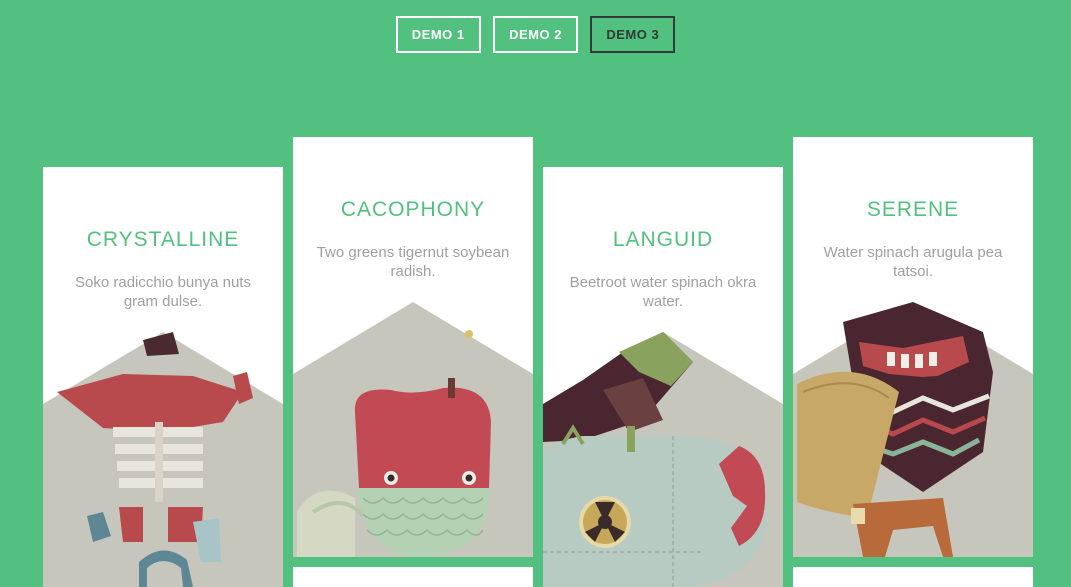 This screenshot has width=1071, height=587. Describe the element at coordinates (913, 262) in the screenshot. I see `card-description: Water spinach arugula pea tatsoi.` at that location.